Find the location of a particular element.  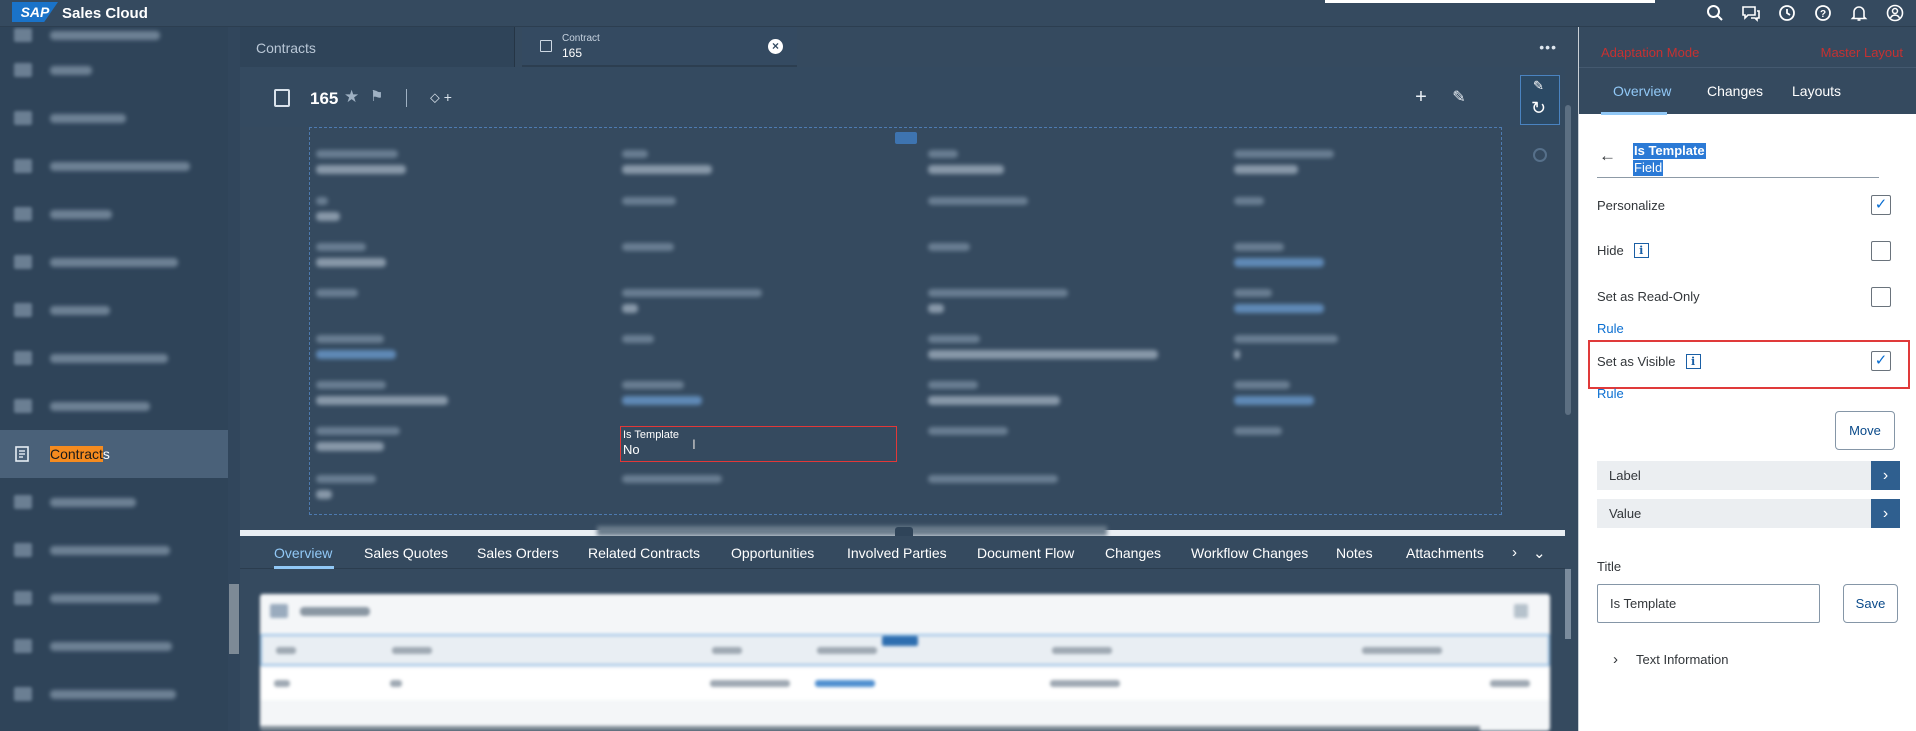

add-tag-button: ⬦ + is located at coordinates (441, 97).